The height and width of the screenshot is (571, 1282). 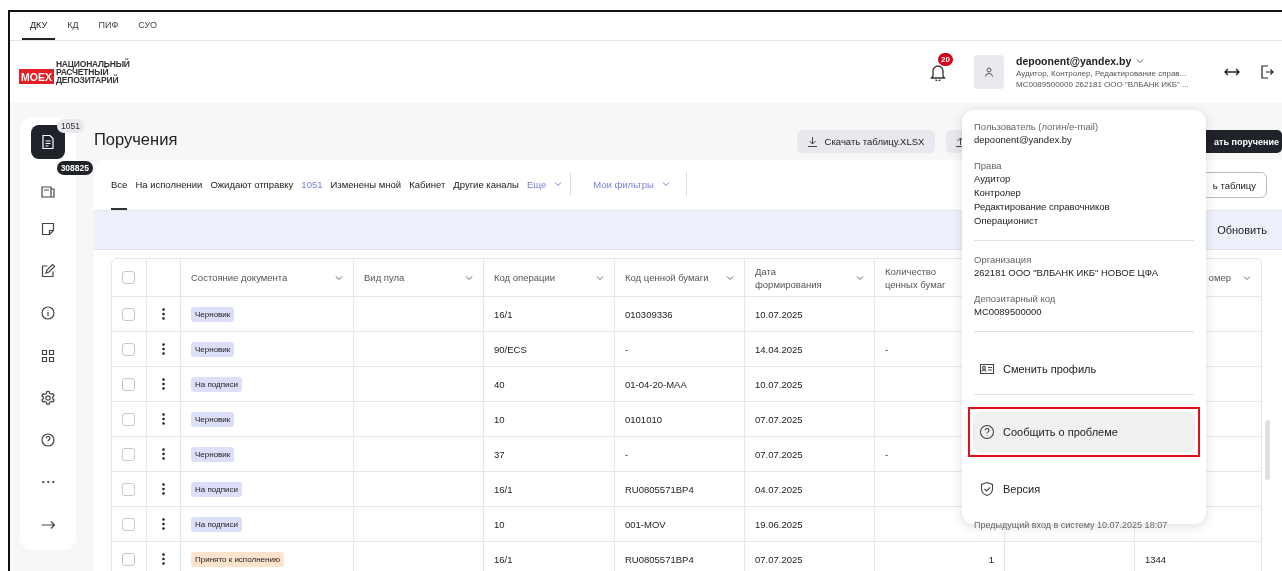 I want to click on table-cell: 37, so click(x=499, y=454).